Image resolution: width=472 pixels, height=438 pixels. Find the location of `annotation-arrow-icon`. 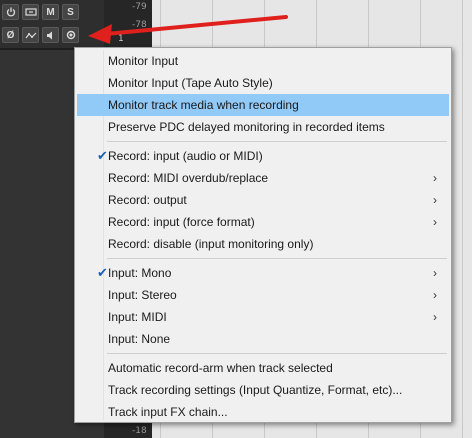

annotation-arrow-icon is located at coordinates (188, 29).